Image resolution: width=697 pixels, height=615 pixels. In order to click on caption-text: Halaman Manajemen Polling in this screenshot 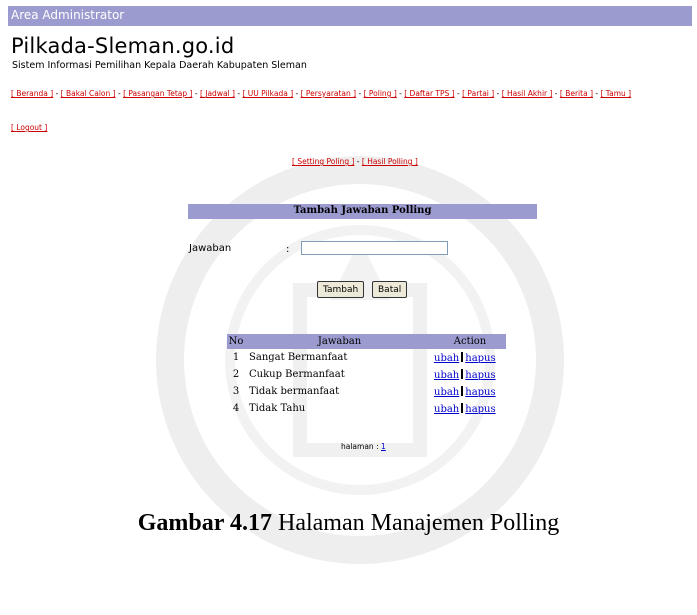, I will do `click(418, 523)`.